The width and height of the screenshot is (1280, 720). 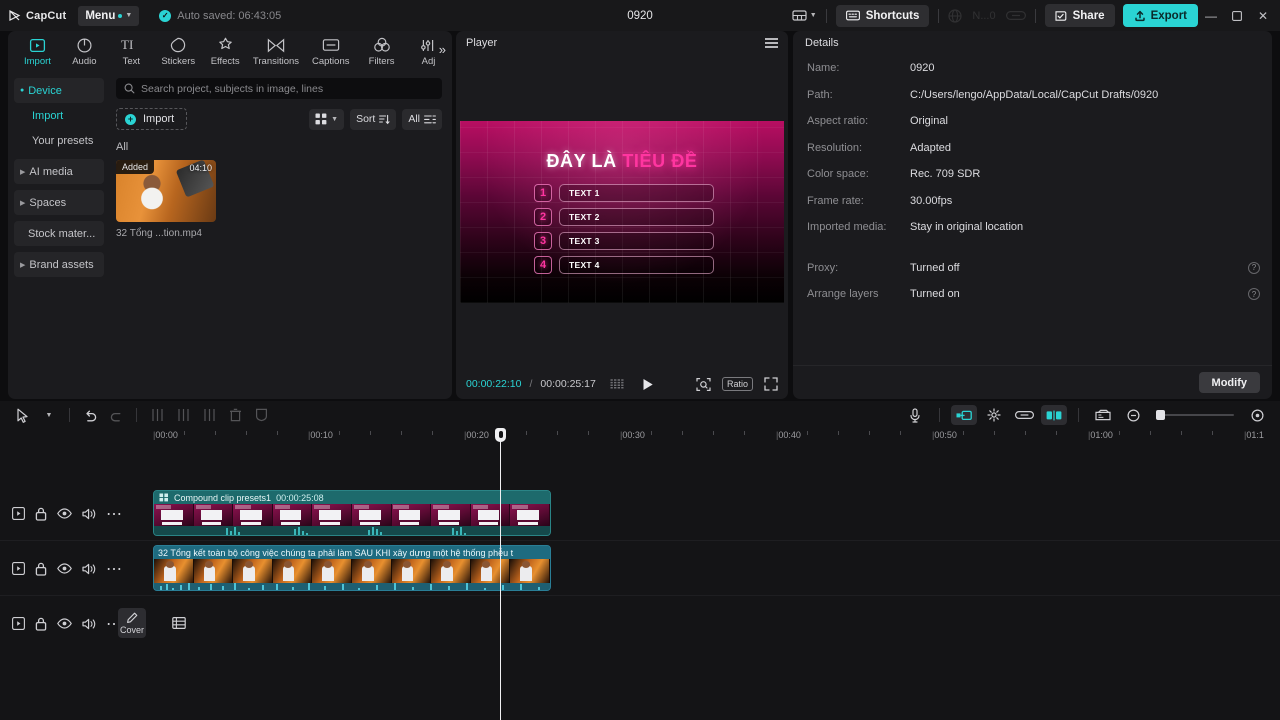 What do you see at coordinates (59, 202) in the screenshot?
I see `sidebar-item-spaces: ▶ Spaces` at bounding box center [59, 202].